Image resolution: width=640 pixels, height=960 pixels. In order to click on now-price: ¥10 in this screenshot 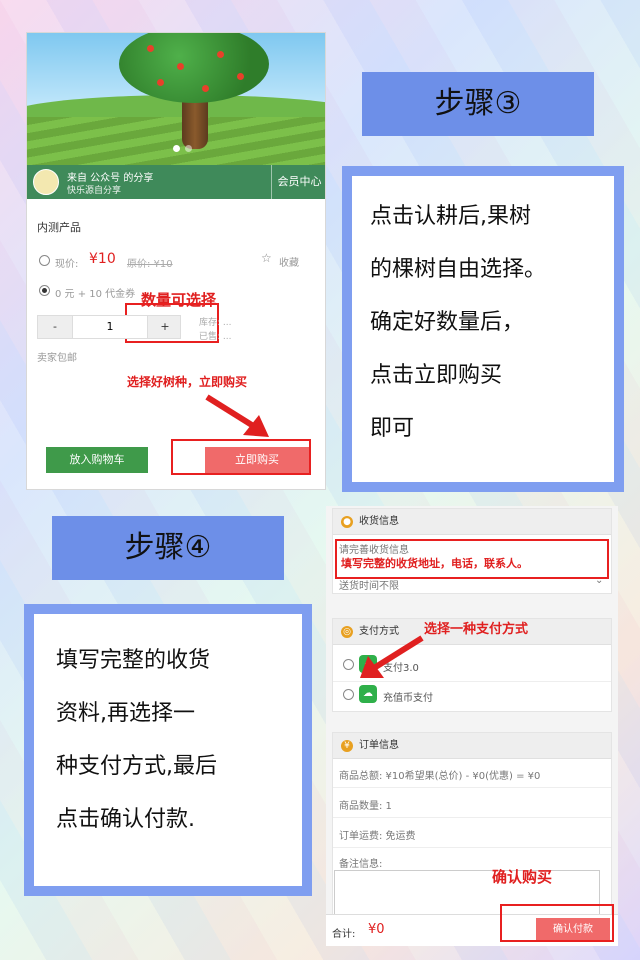, I will do `click(102, 259)`.